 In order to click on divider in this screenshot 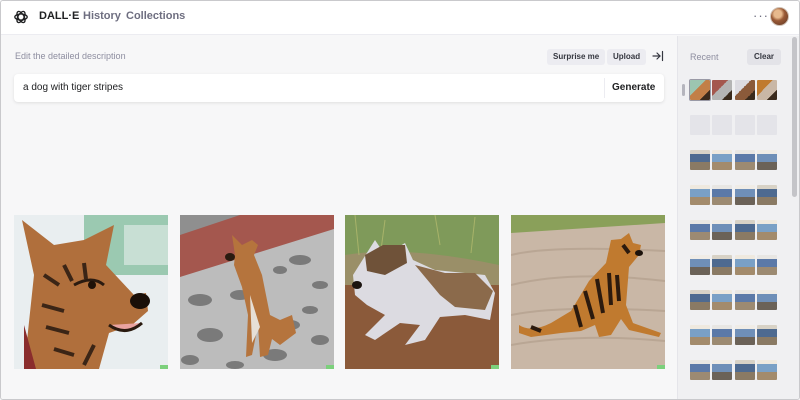, I will do `click(604, 88)`.